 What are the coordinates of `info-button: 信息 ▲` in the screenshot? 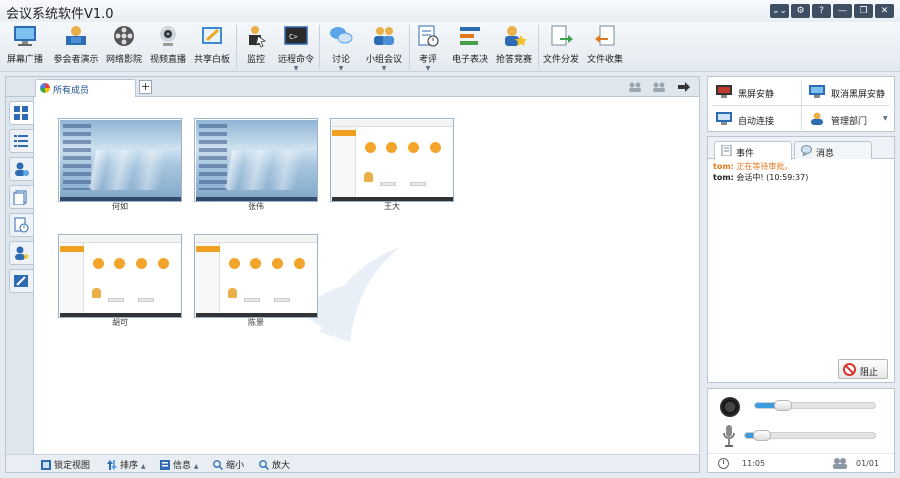 It's located at (179, 464).